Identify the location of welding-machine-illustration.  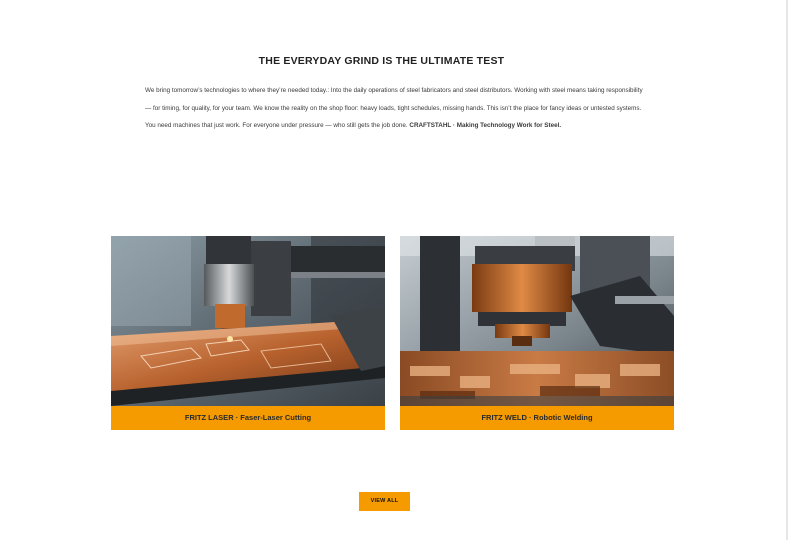
(537, 321).